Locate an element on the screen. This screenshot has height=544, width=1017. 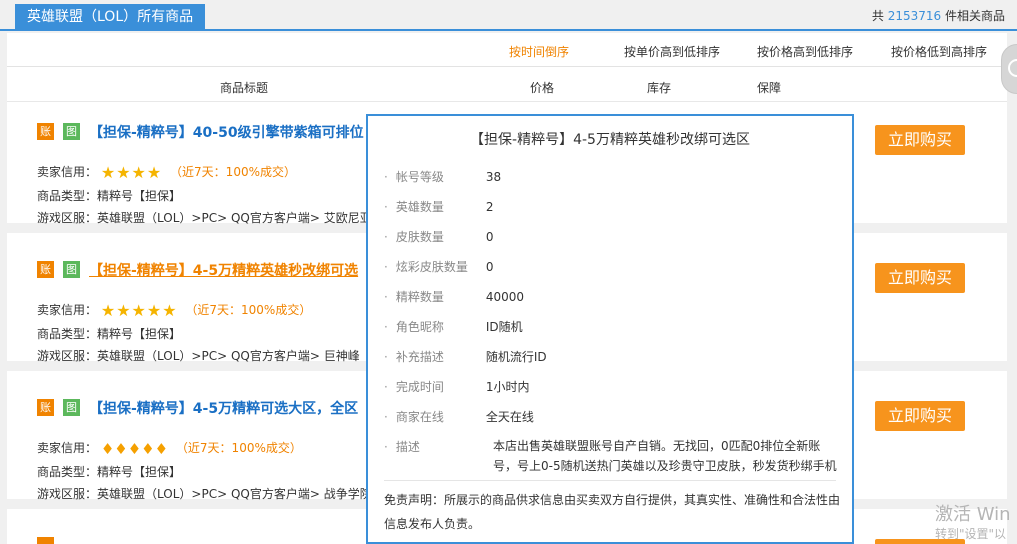
popup-title: 【担保-精粹号】4-5万精粹英雄秒改绑可选区 is located at coordinates (610, 140).